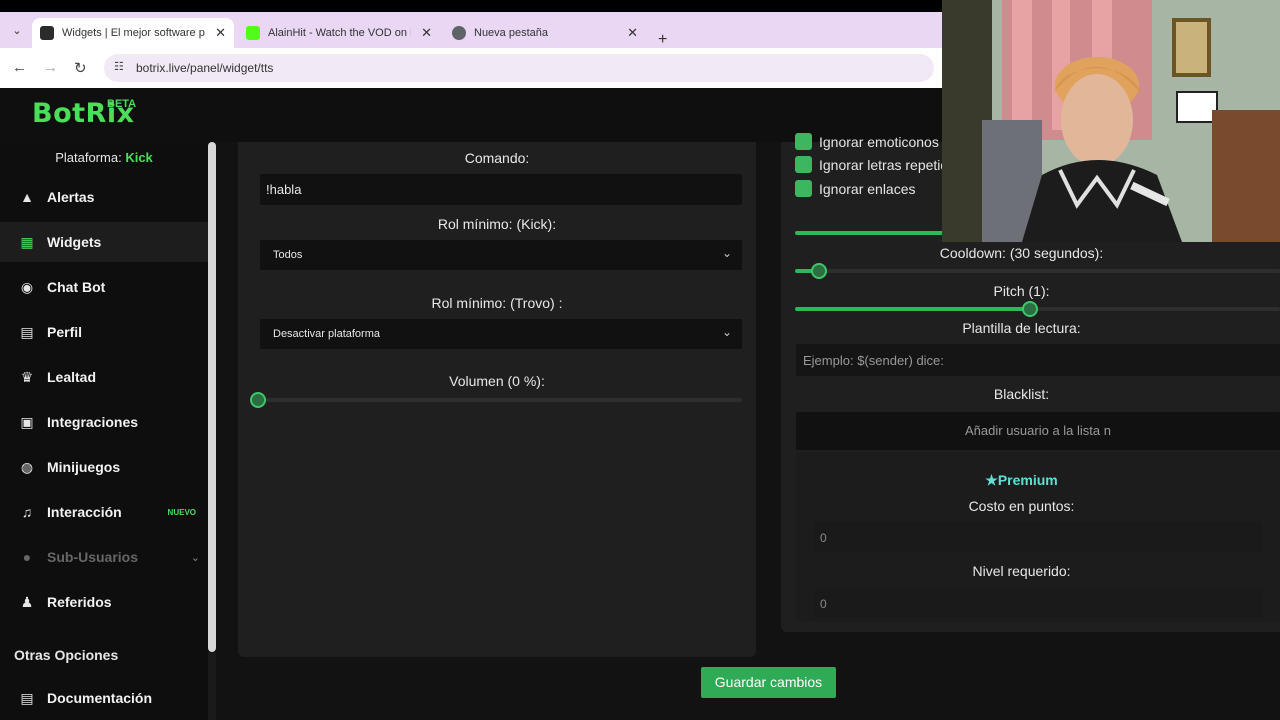 This screenshot has height=720, width=1280. I want to click on blacklist-placeholder: Añadir usuario a la lista n, so click(1038, 430).